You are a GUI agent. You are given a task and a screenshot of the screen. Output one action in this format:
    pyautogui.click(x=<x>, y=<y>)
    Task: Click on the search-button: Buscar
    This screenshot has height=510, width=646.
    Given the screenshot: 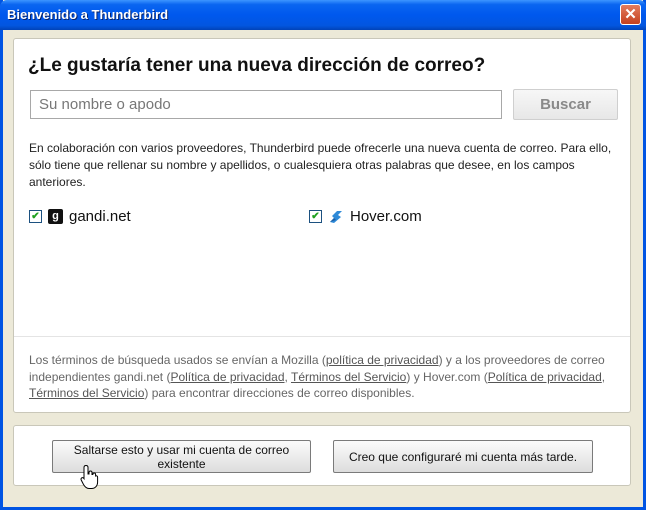 What is the action you would take?
    pyautogui.click(x=565, y=104)
    